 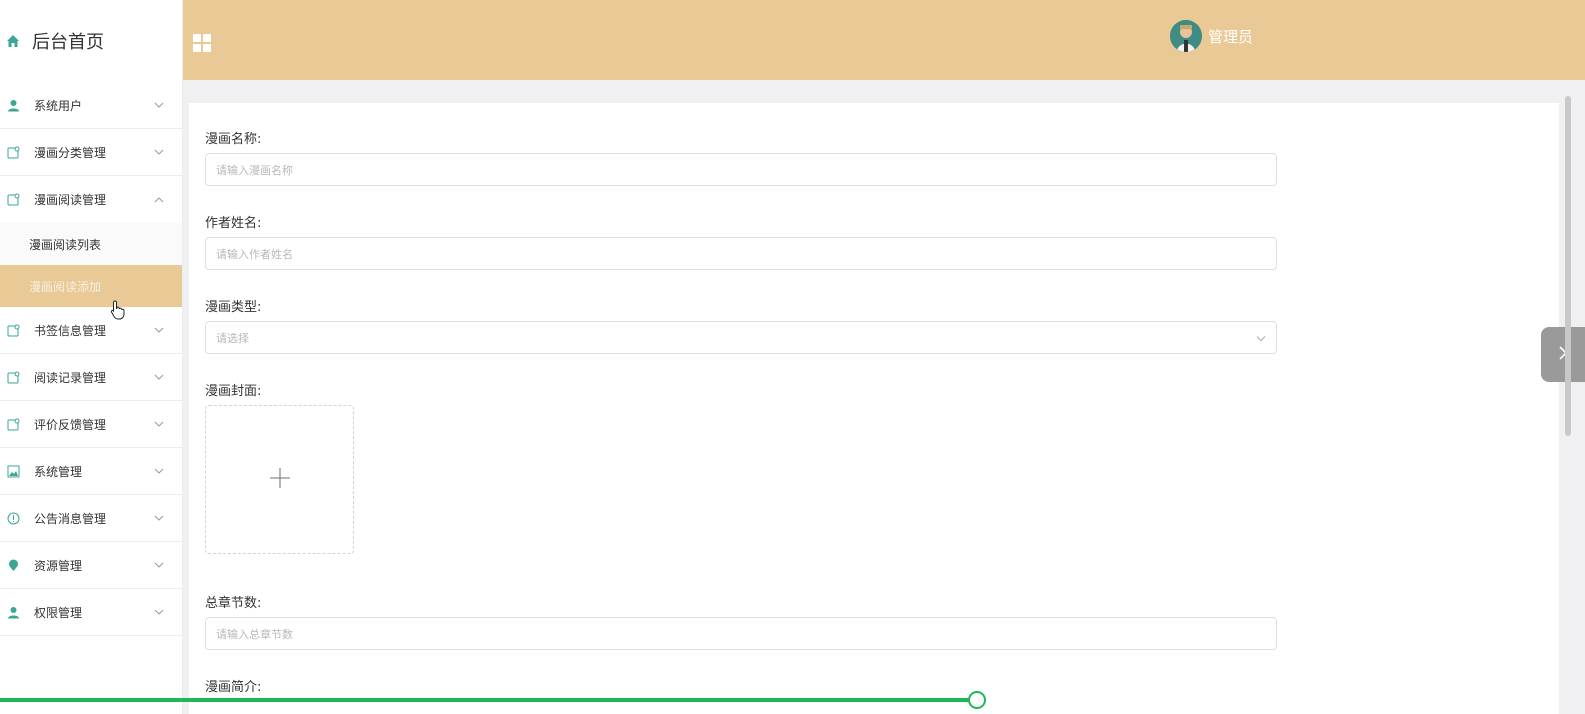 I want to click on sidebar-item-label: 资源管理, so click(x=58, y=565).